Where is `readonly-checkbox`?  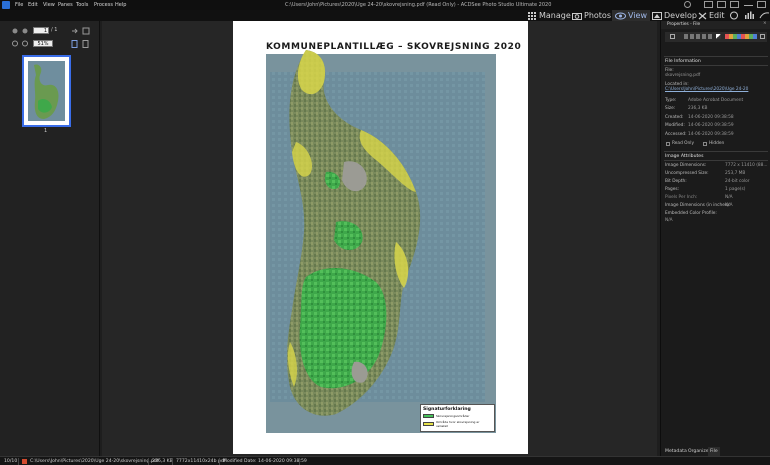
readonly-checkbox is located at coordinates (668, 144).